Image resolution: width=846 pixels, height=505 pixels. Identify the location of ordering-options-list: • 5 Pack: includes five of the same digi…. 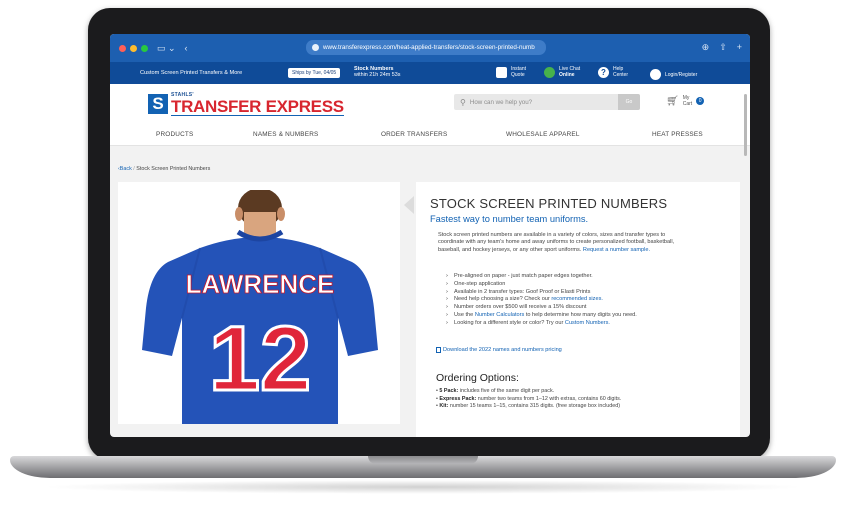
(571, 399).